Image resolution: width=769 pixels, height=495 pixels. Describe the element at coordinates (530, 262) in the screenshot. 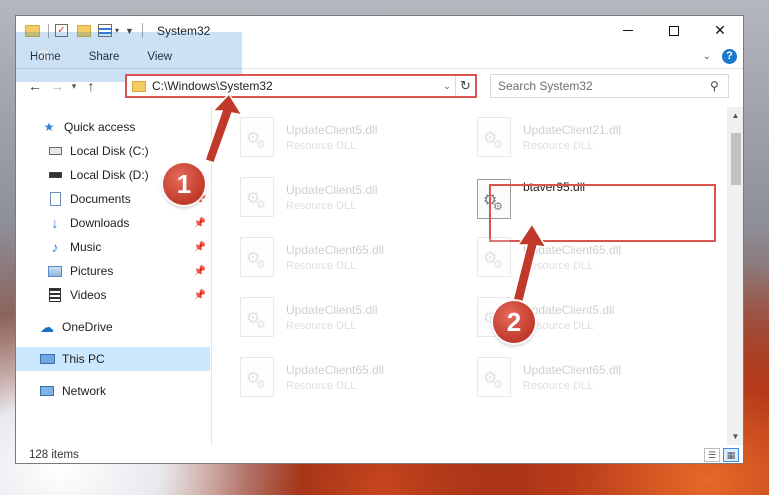

I see `arrow-to-file` at that location.